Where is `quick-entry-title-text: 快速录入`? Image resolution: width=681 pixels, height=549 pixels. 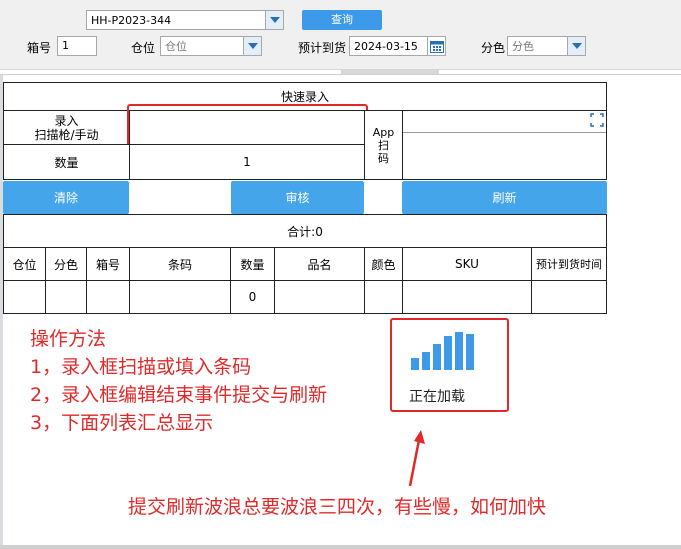
quick-entry-title-text: 快速录入 is located at coordinates (304, 97).